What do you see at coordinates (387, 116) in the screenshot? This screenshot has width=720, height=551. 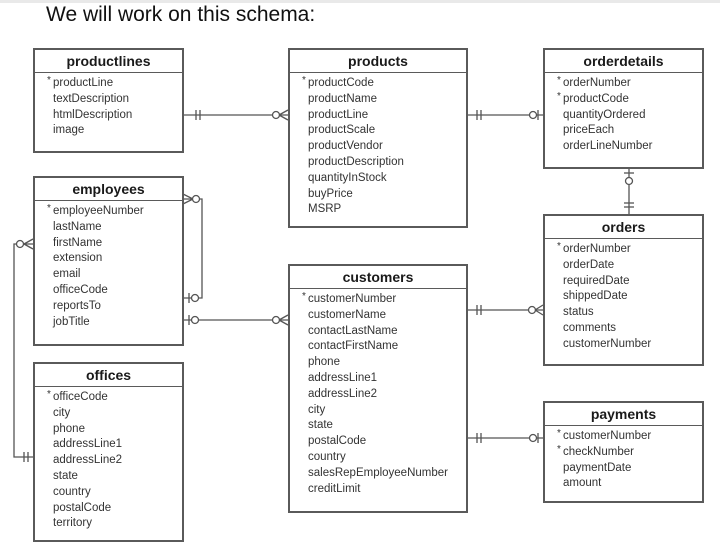 I see `field: productLine` at bounding box center [387, 116].